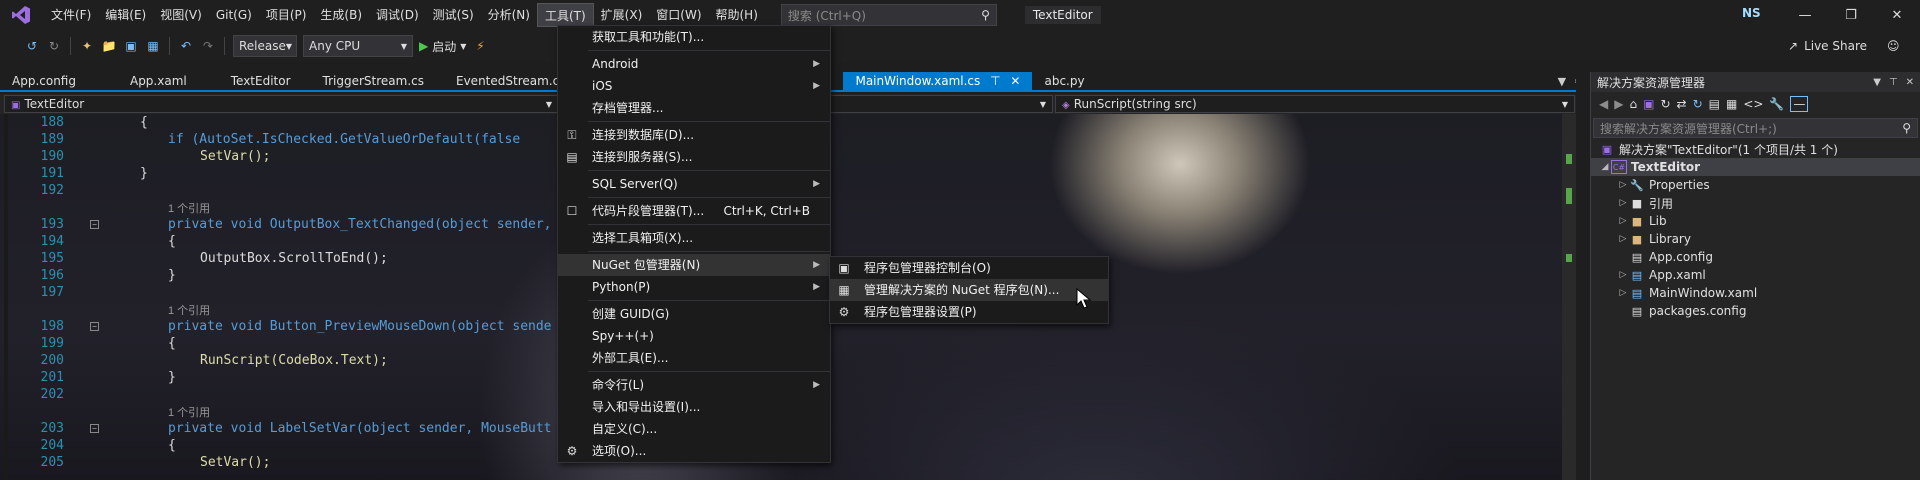 The height and width of the screenshot is (480, 1920). I want to click on tab-texteditor: TextEditor, so click(261, 81).